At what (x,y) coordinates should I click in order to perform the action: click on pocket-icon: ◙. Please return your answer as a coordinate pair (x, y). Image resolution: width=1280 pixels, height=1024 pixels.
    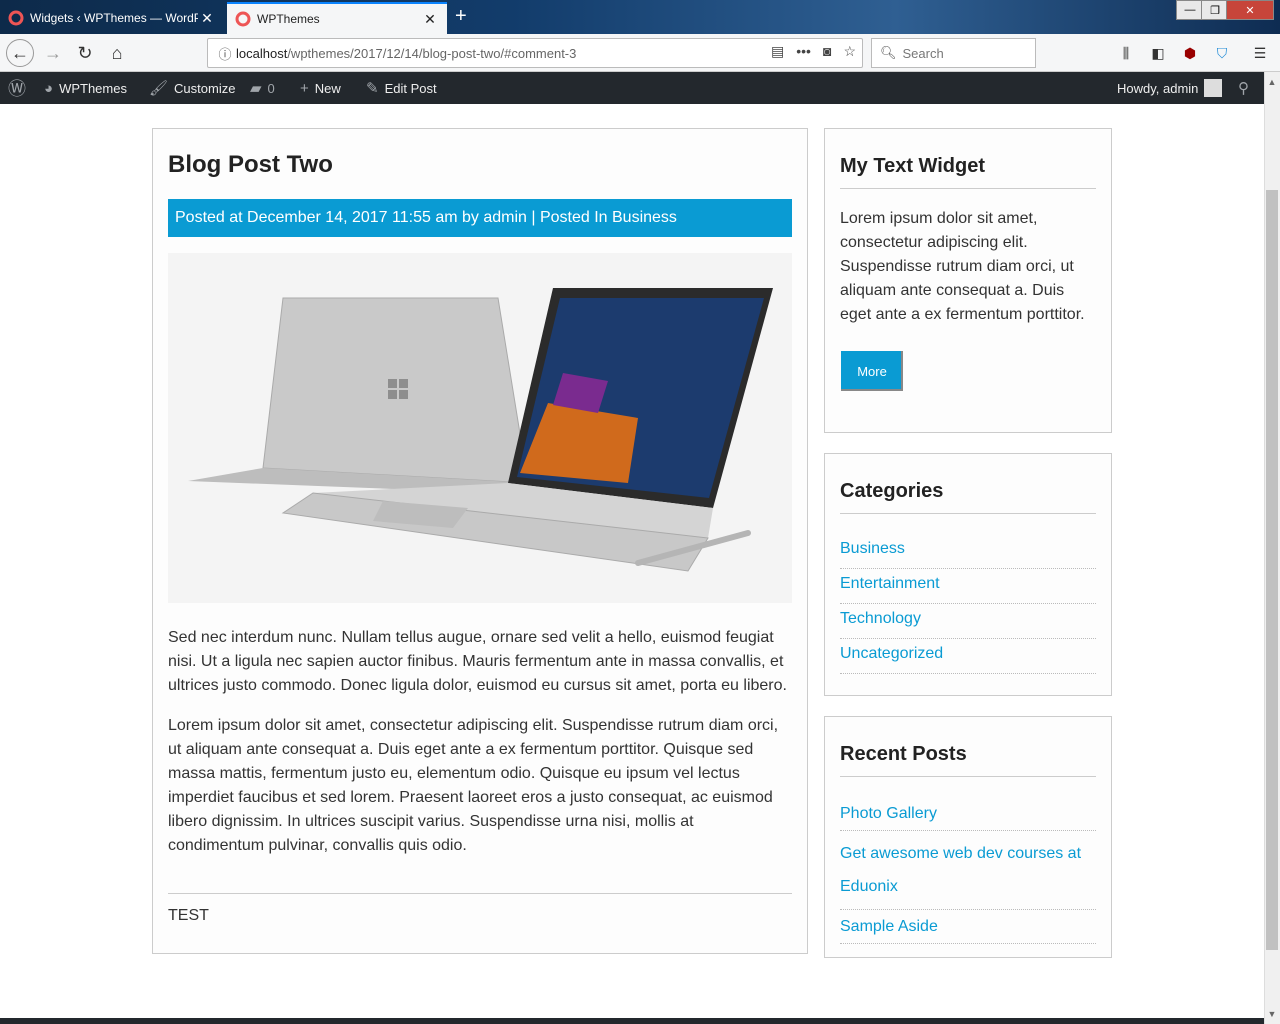
    Looking at the image, I should click on (827, 51).